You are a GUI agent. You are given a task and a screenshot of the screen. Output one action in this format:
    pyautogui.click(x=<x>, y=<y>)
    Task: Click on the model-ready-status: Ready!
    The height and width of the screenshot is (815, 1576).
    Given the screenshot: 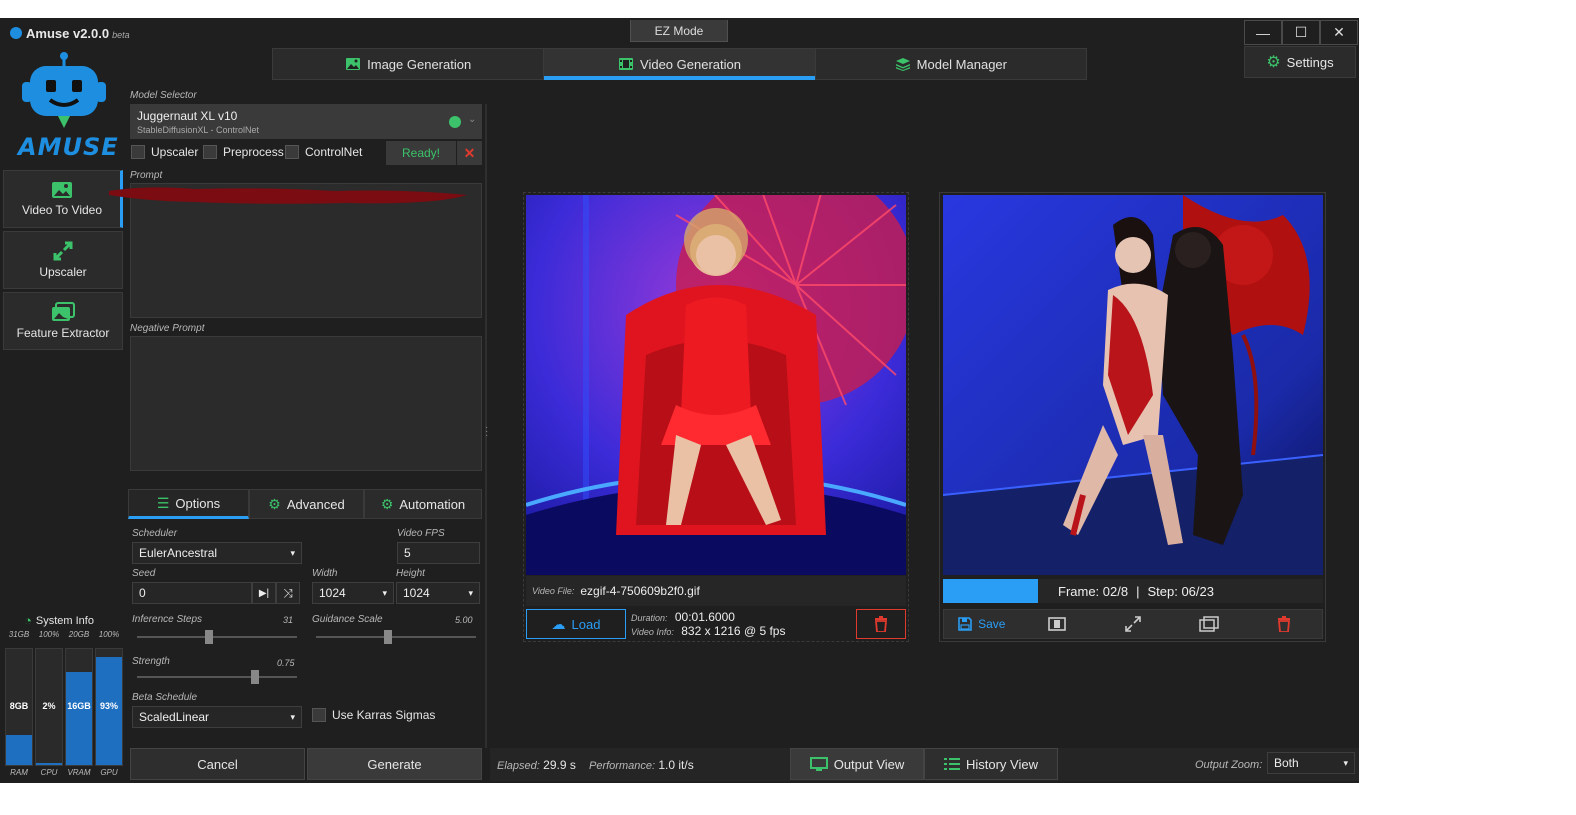 What is the action you would take?
    pyautogui.click(x=421, y=153)
    